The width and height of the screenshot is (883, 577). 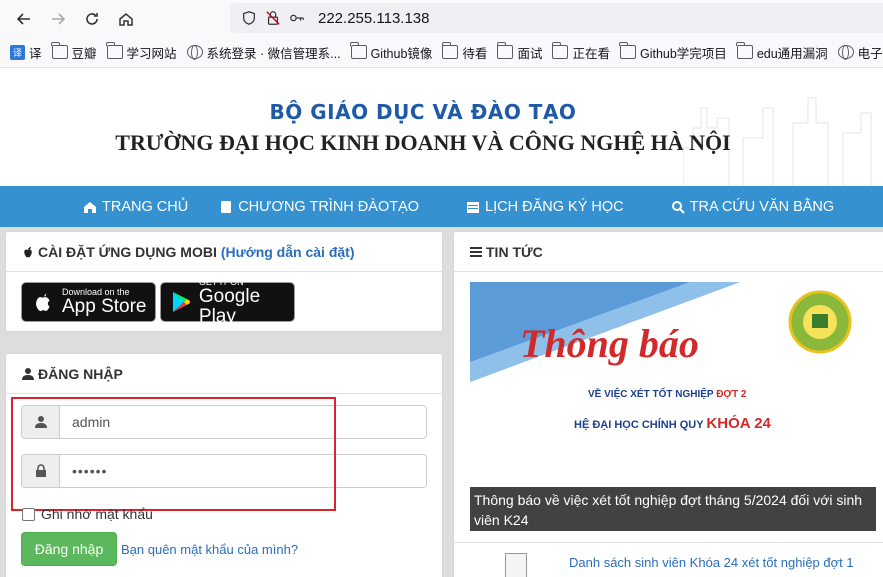 I want to click on apple-icon, so click(x=28, y=251).